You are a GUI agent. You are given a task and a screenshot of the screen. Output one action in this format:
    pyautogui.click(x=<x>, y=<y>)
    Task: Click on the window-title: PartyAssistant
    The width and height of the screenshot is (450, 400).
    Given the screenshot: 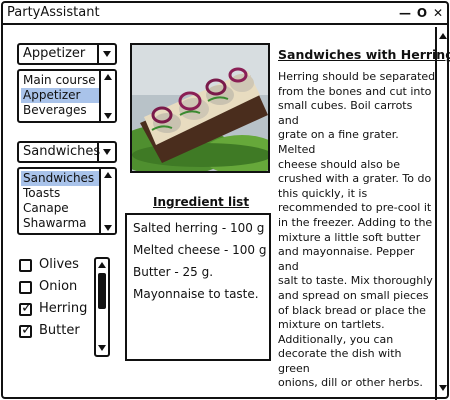 What is the action you would take?
    pyautogui.click(x=53, y=12)
    